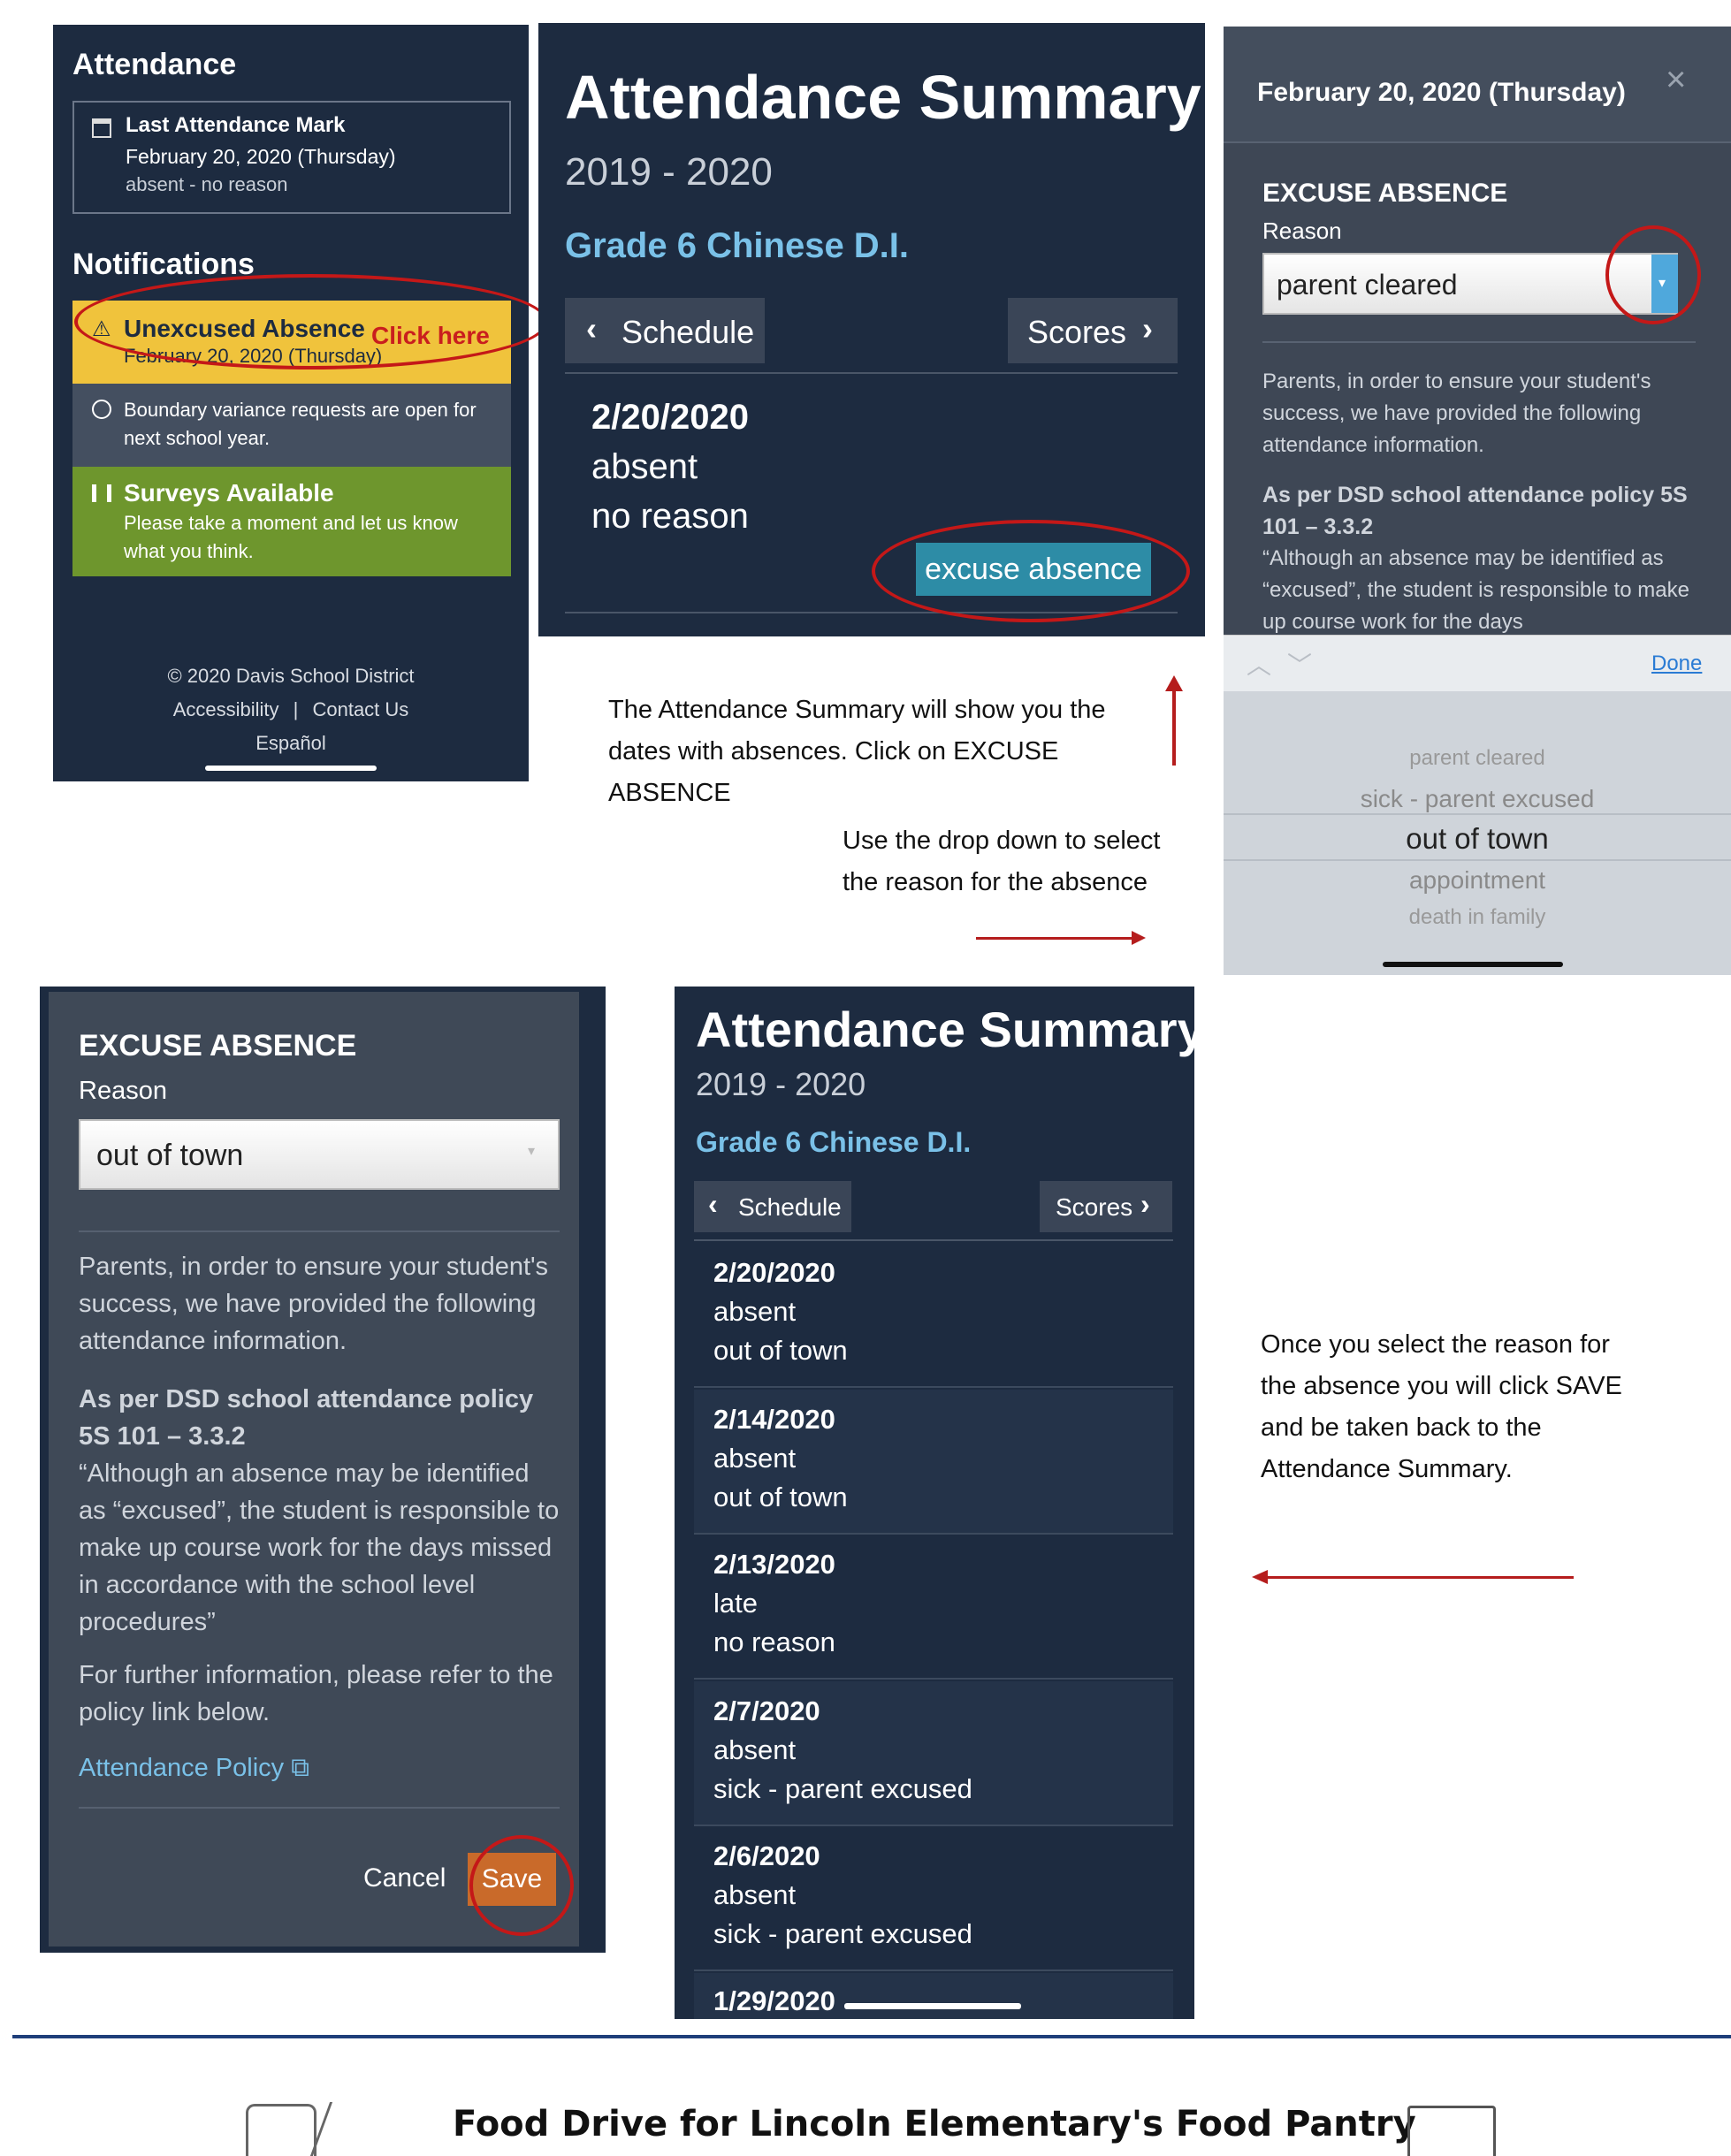 The width and height of the screenshot is (1731, 2156). What do you see at coordinates (170, 1155) in the screenshot?
I see `reason-select-value: out of town` at bounding box center [170, 1155].